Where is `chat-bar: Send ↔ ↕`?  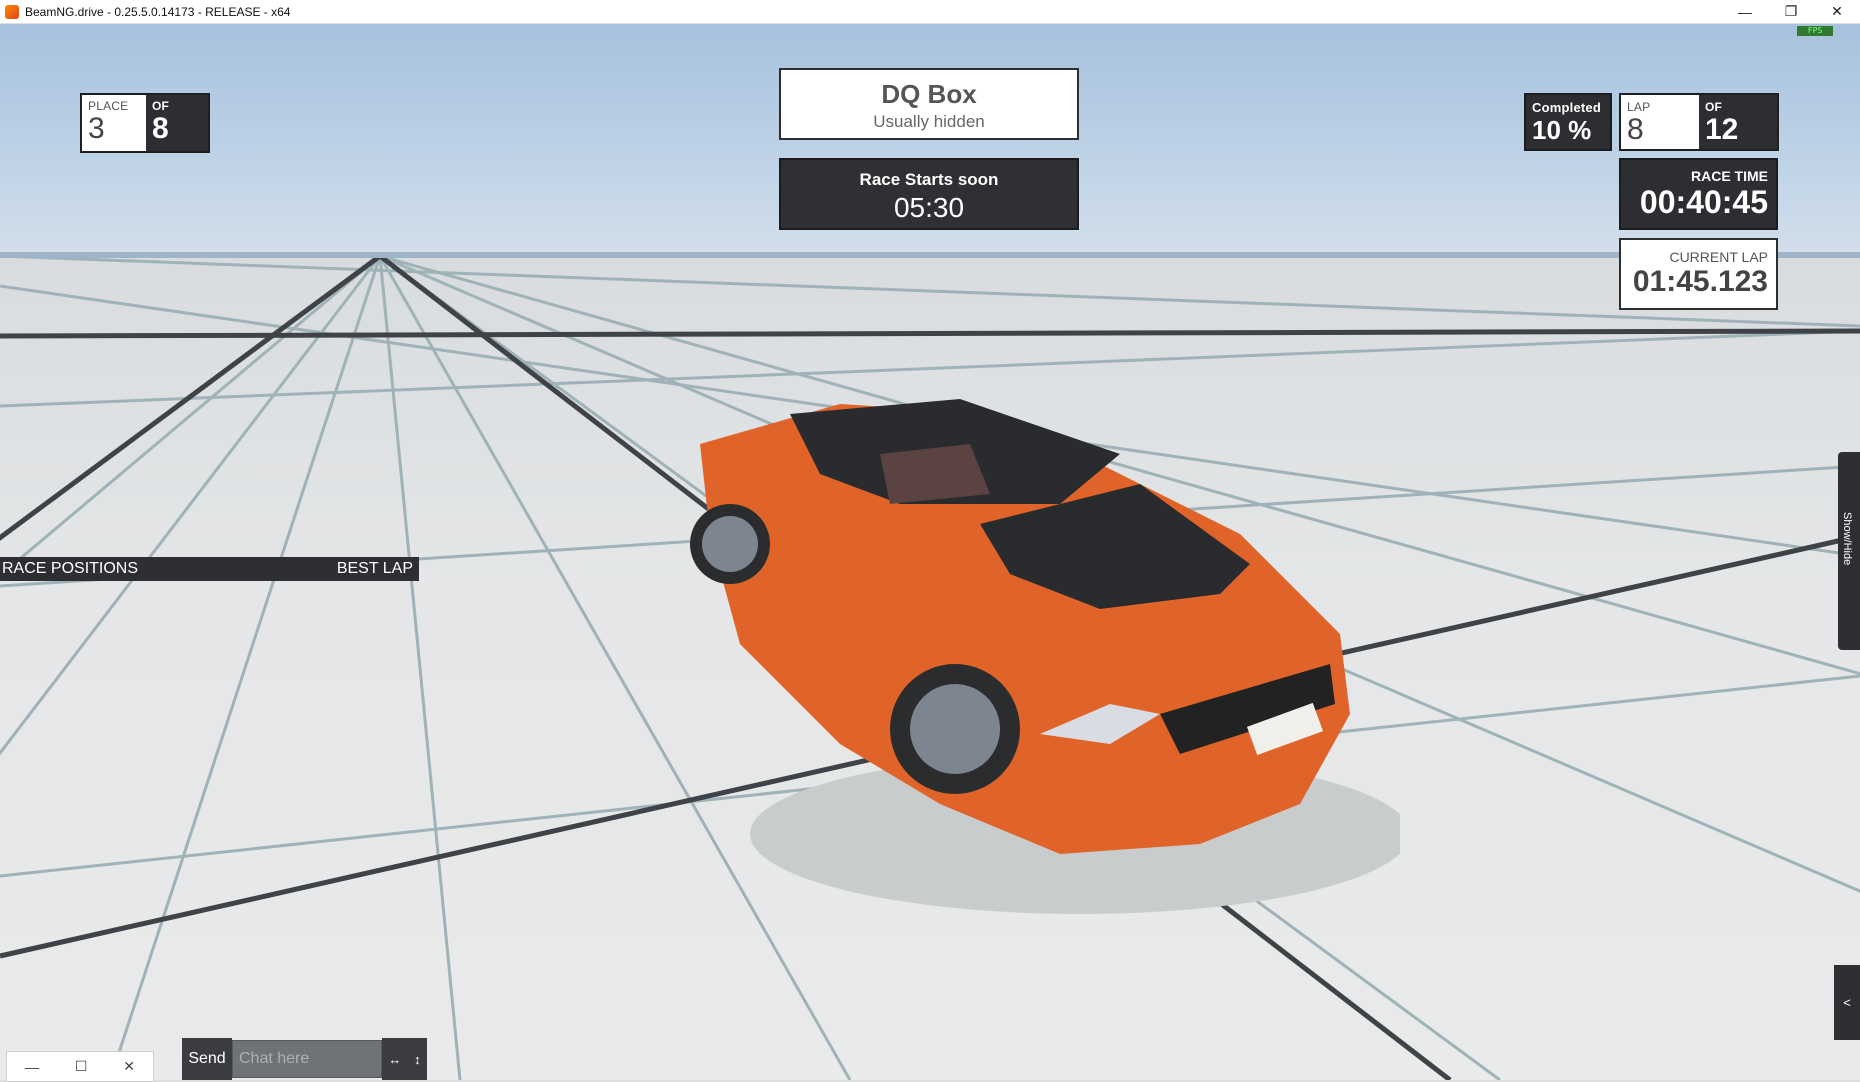 chat-bar: Send ↔ ↕ is located at coordinates (304, 1059).